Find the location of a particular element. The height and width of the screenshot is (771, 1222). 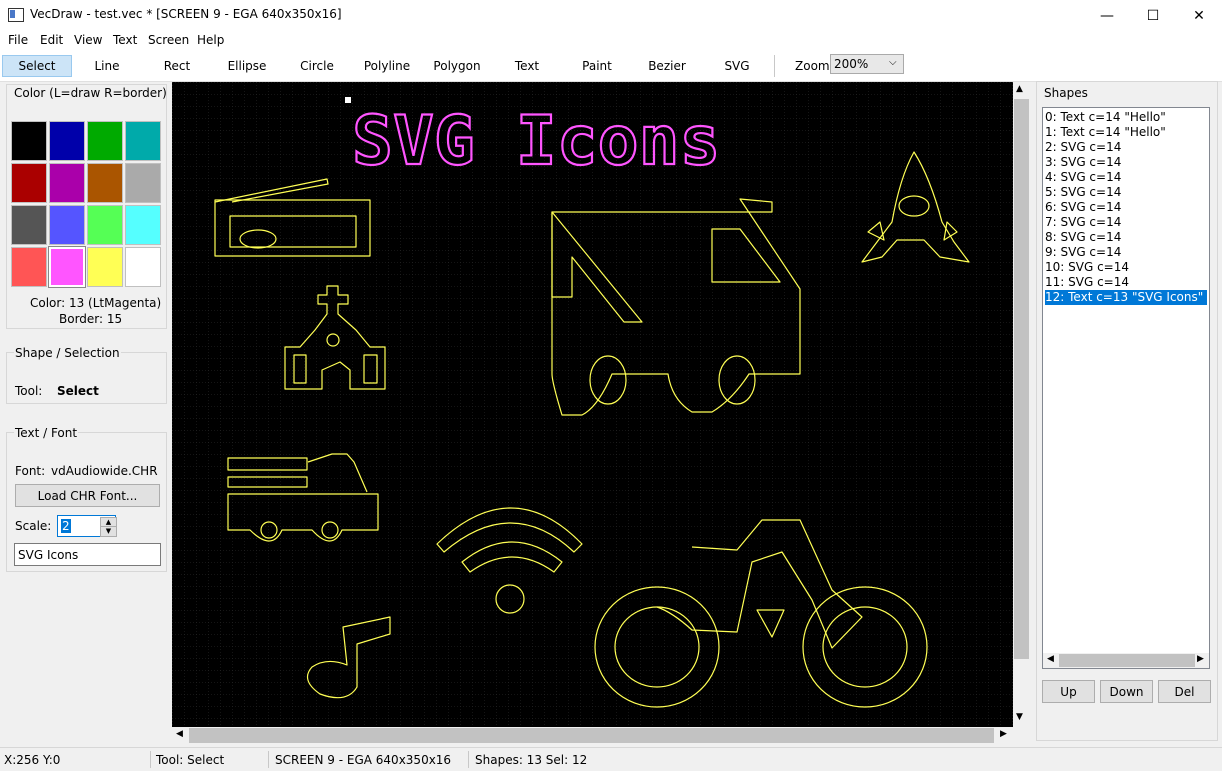

delete-button: Del is located at coordinates (1184, 691).